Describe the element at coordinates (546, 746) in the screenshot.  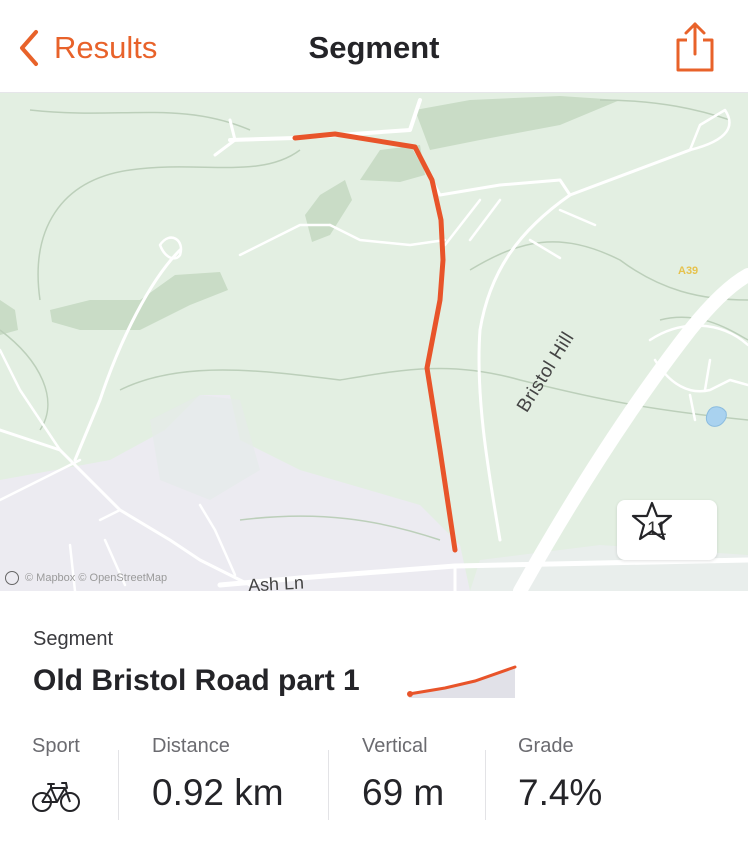
I see `stat-grade-label: Grade` at that location.